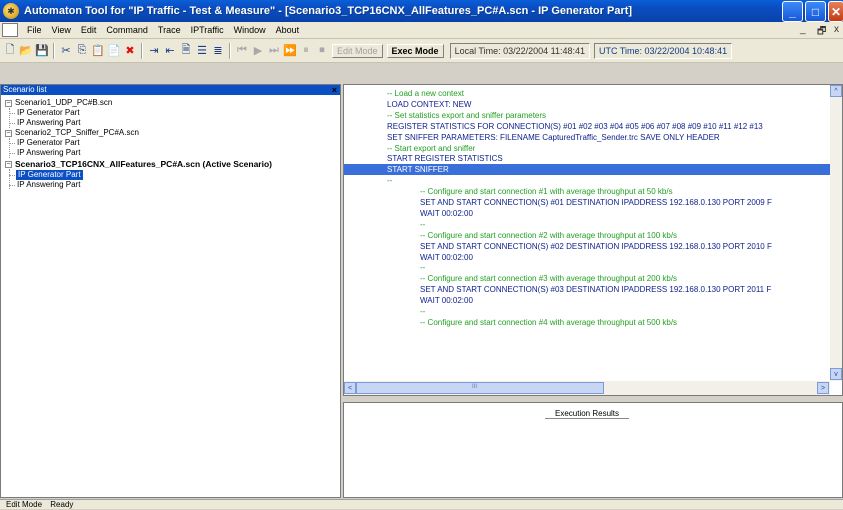 This screenshot has width=843, height=510. Describe the element at coordinates (663, 50) in the screenshot. I see `utc-time-display: UTC Time: 03/22/2004 10:48:41` at that location.